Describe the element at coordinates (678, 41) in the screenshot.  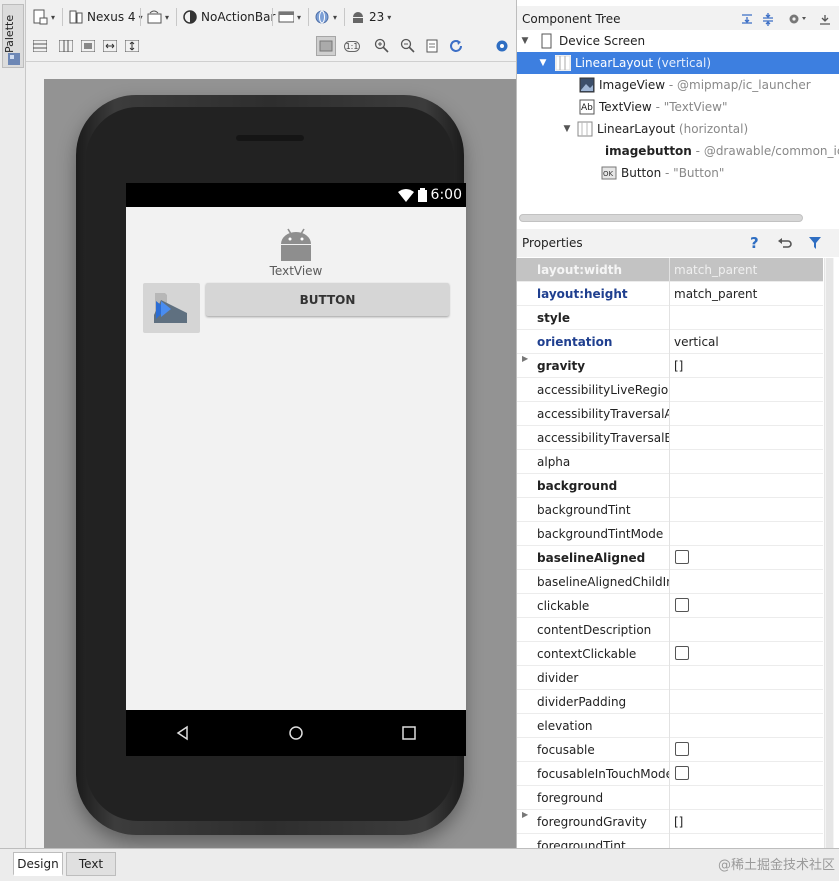
I see `tree-item-device-screen: ▼ Device Screen` at that location.